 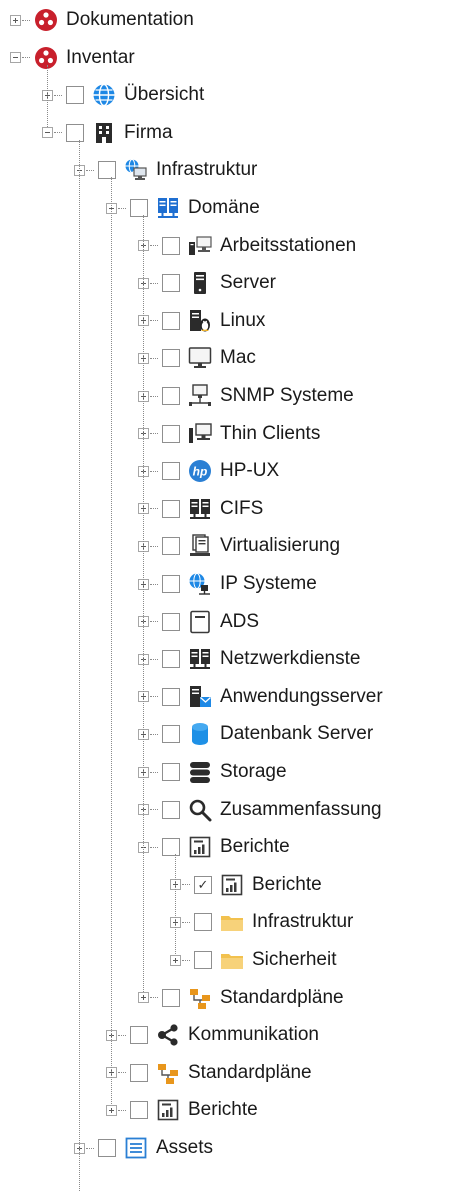 I want to click on tree-node-label: Kommunikation, so click(x=253, y=1035).